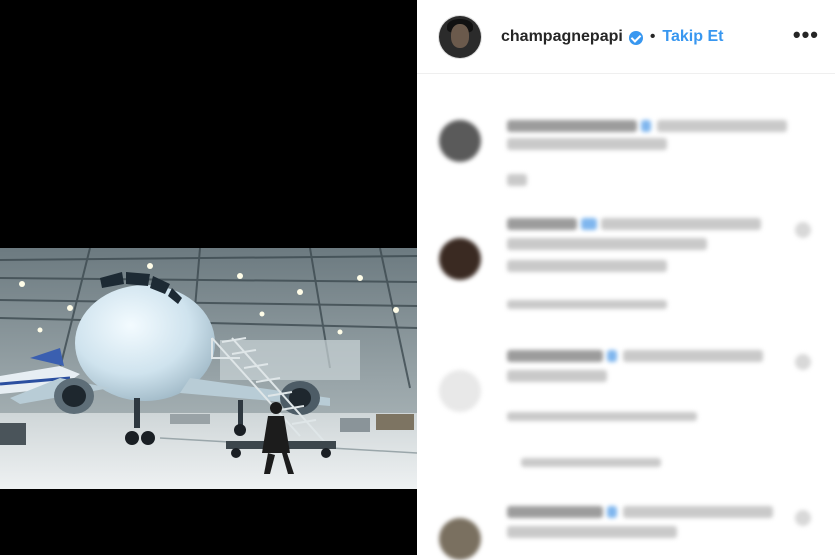 This screenshot has height=560, width=835. Describe the element at coordinates (562, 37) in the screenshot. I see `username-link: champagnepapi` at that location.